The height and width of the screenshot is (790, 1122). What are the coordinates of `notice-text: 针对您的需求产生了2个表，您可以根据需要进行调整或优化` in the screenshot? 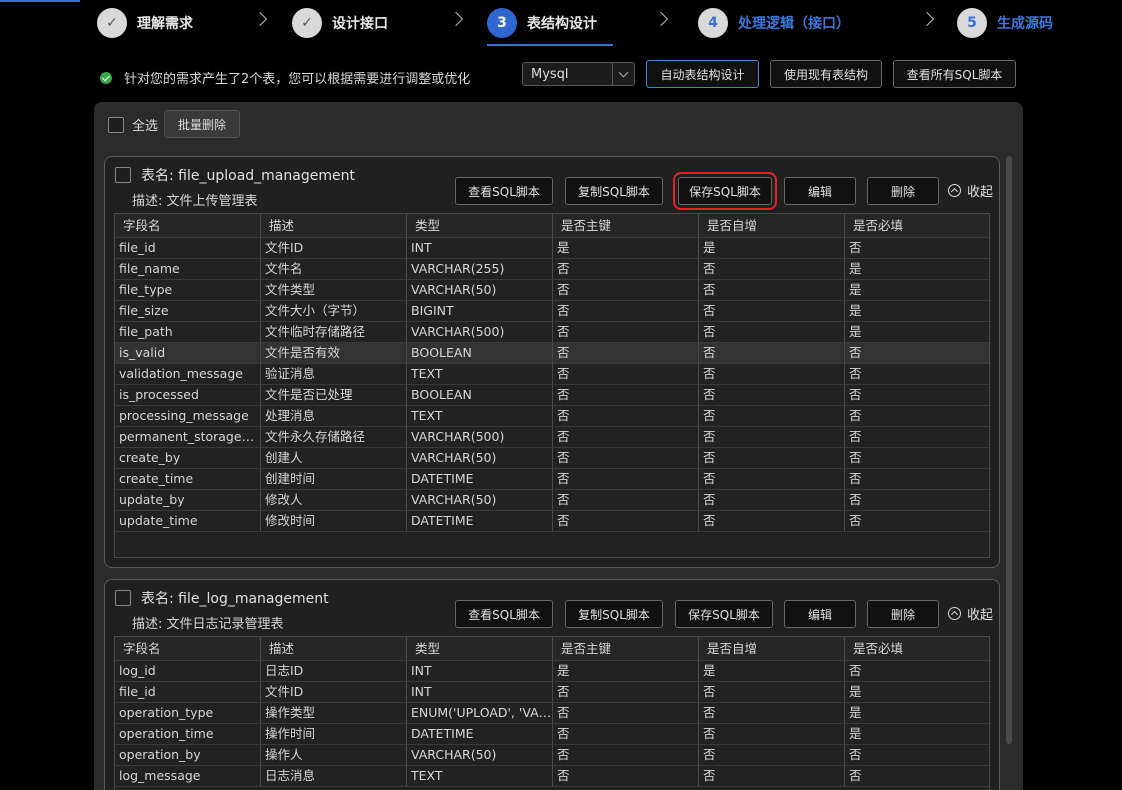 It's located at (297, 79).